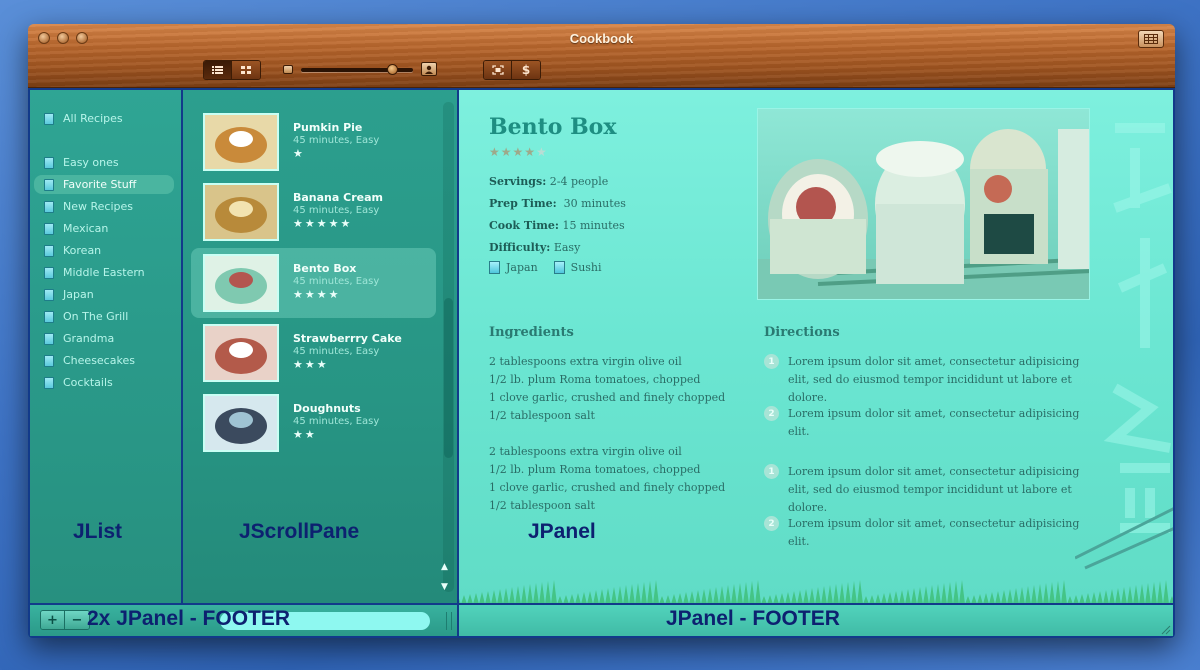 This screenshot has width=1200, height=670. Describe the element at coordinates (601, 56) in the screenshot. I see `title-bar: Cookbook $` at that location.